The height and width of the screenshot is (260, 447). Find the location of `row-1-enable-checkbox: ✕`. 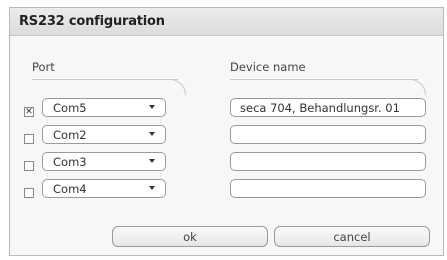

row-1-enable-checkbox: ✕ is located at coordinates (29, 112).